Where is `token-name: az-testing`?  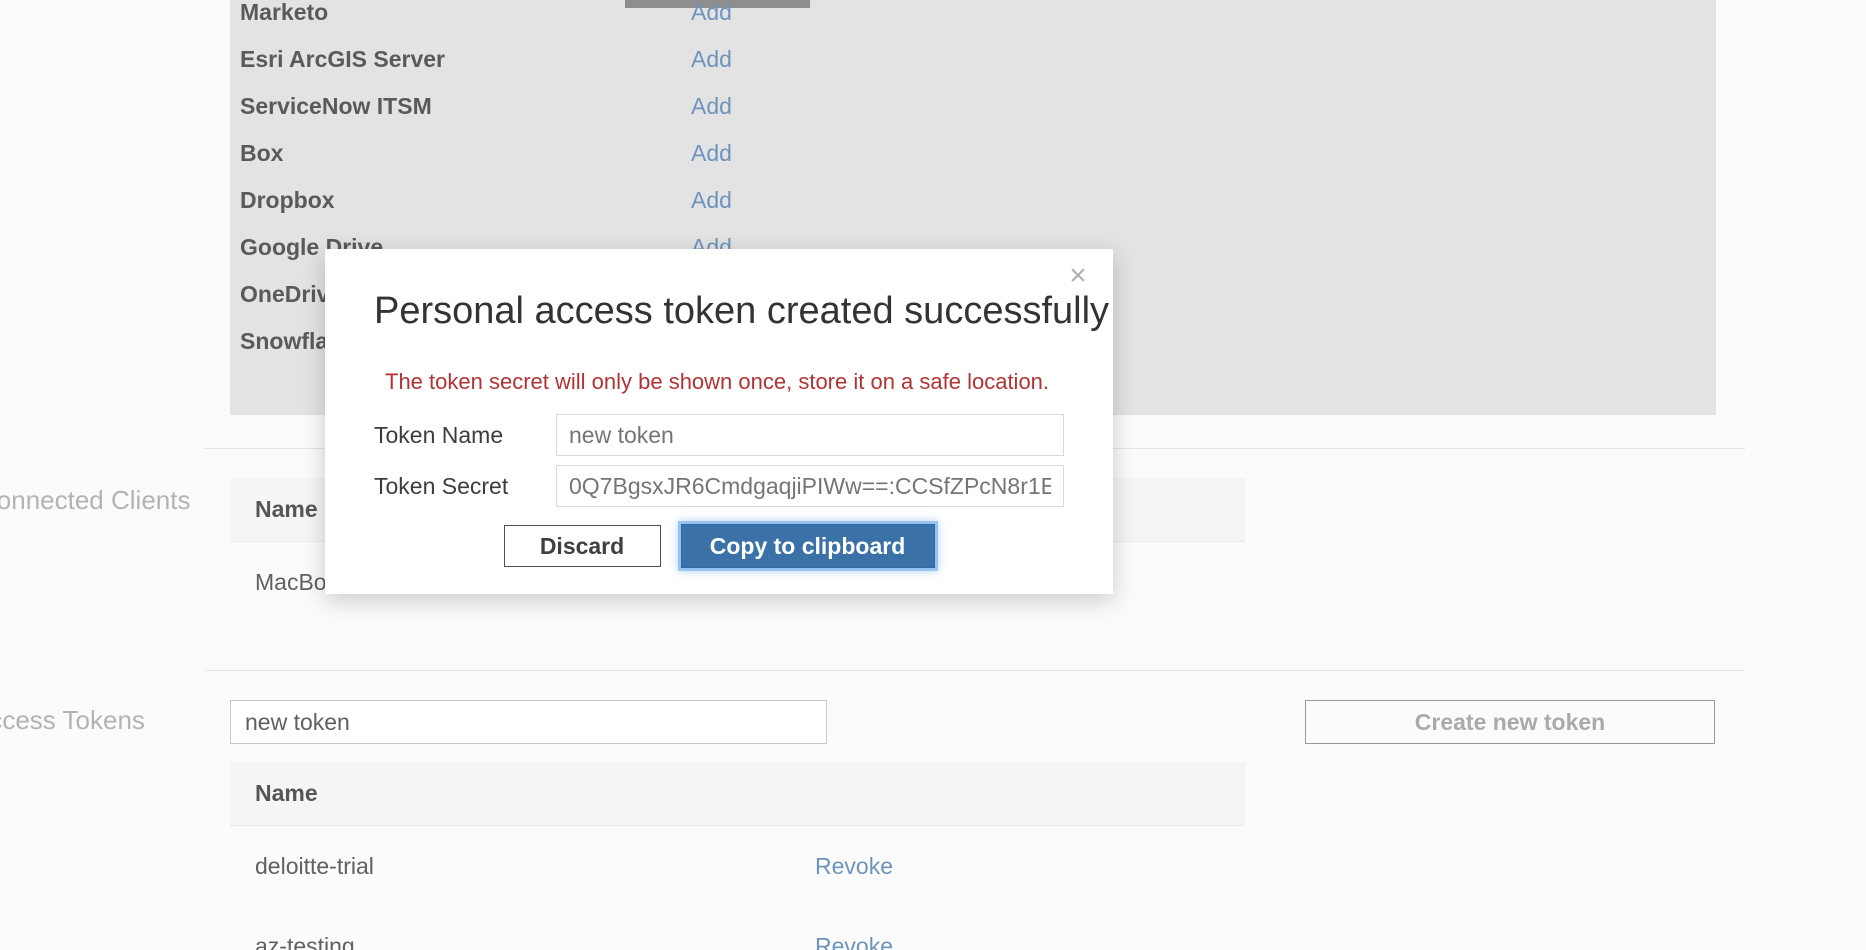 token-name: az-testing is located at coordinates (305, 941).